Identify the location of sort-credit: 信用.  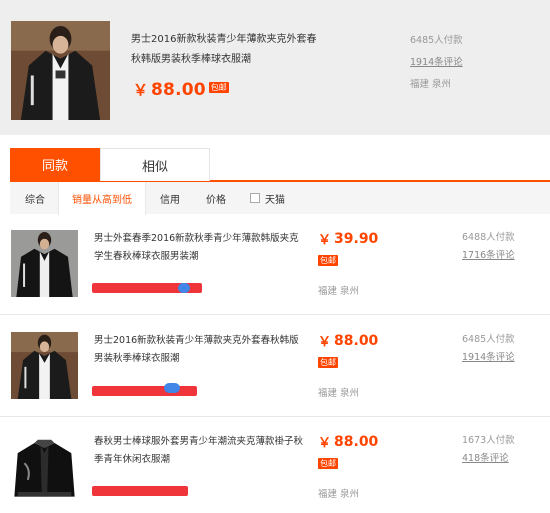
(170, 198).